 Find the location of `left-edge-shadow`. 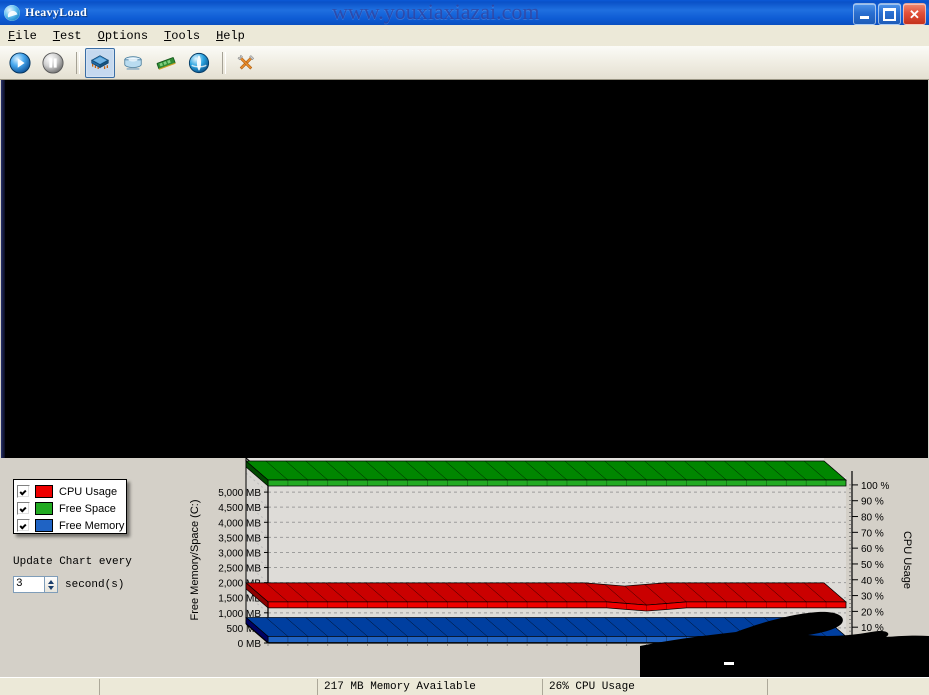

left-edge-shadow is located at coordinates (3, 269).